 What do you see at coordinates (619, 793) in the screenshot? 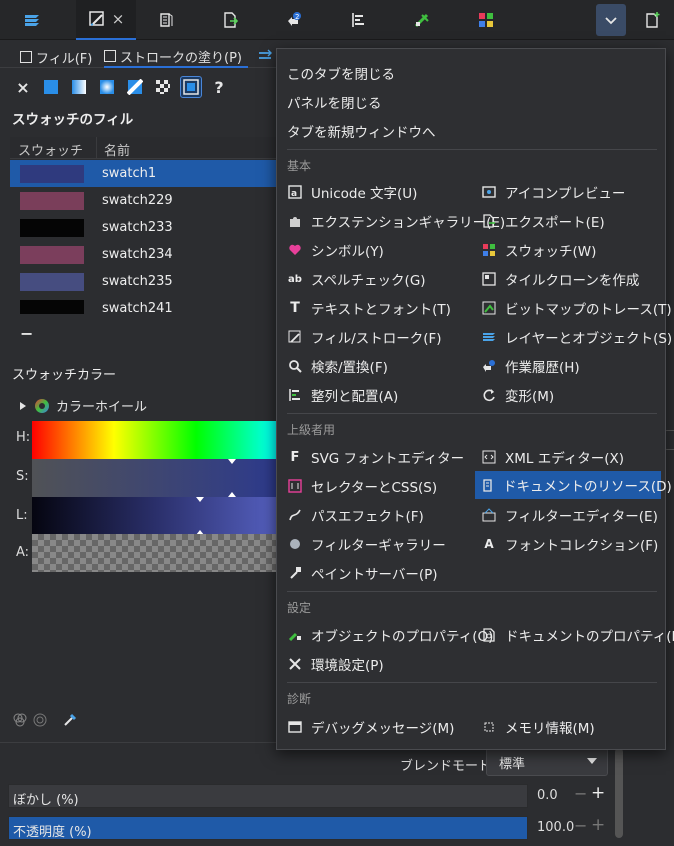
I see `scrollbar` at bounding box center [619, 793].